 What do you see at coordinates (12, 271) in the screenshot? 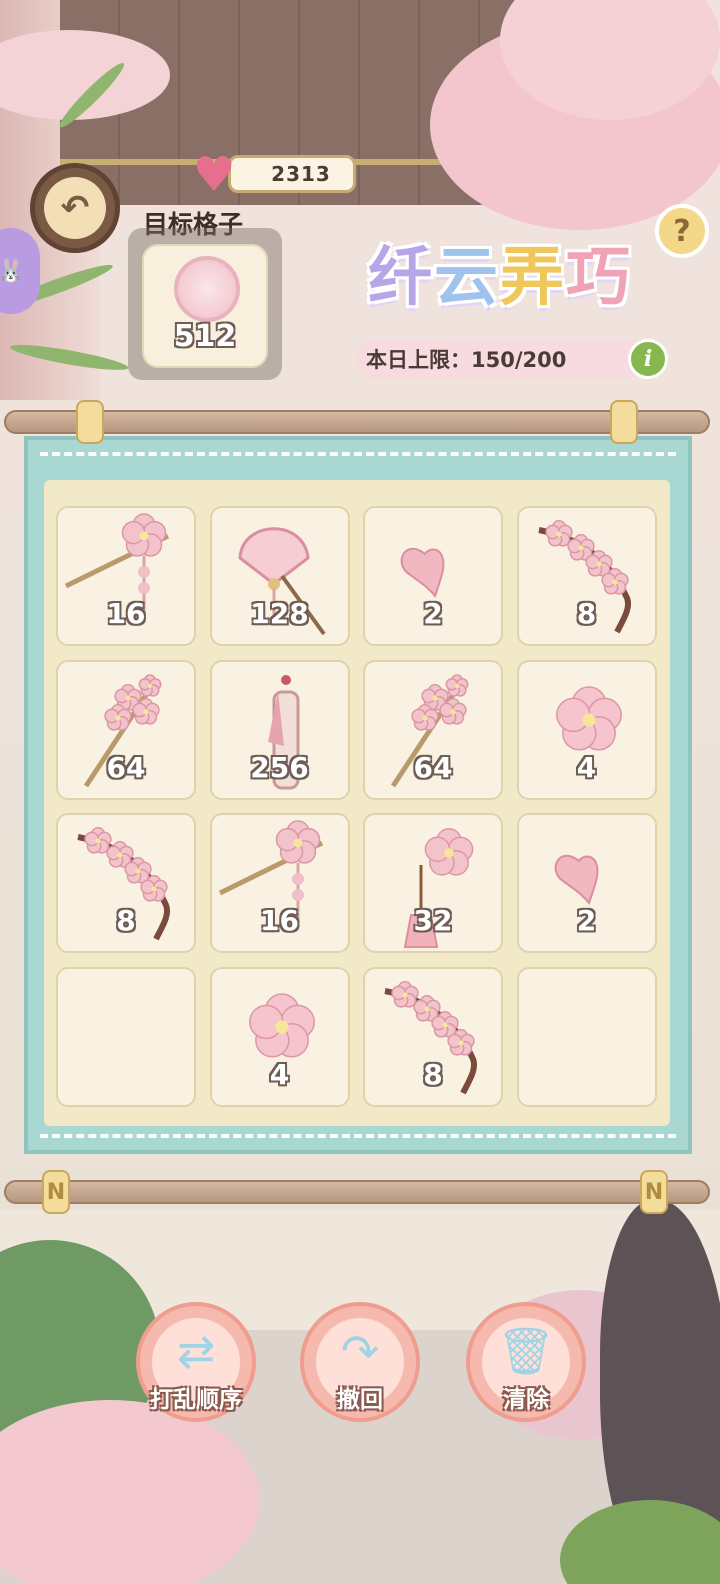
I see `bunny-icon: 🐰` at bounding box center [12, 271].